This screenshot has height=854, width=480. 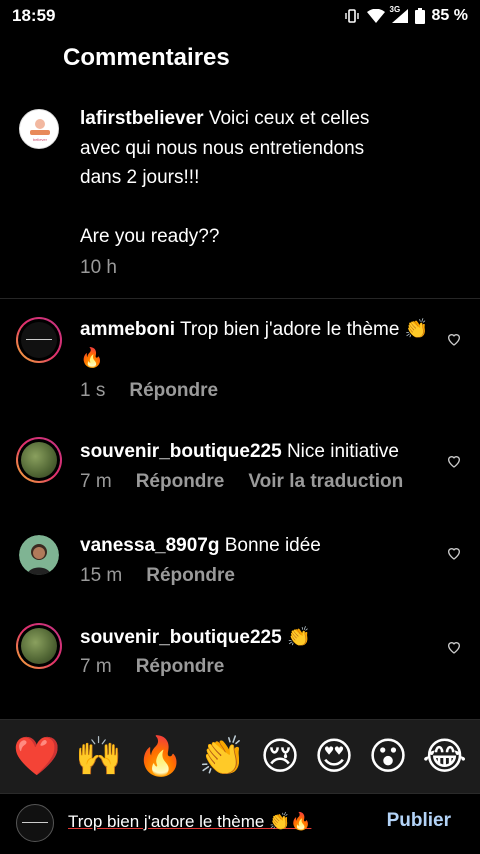 I want to click on comment-text: Nice initiative, so click(x=342, y=451).